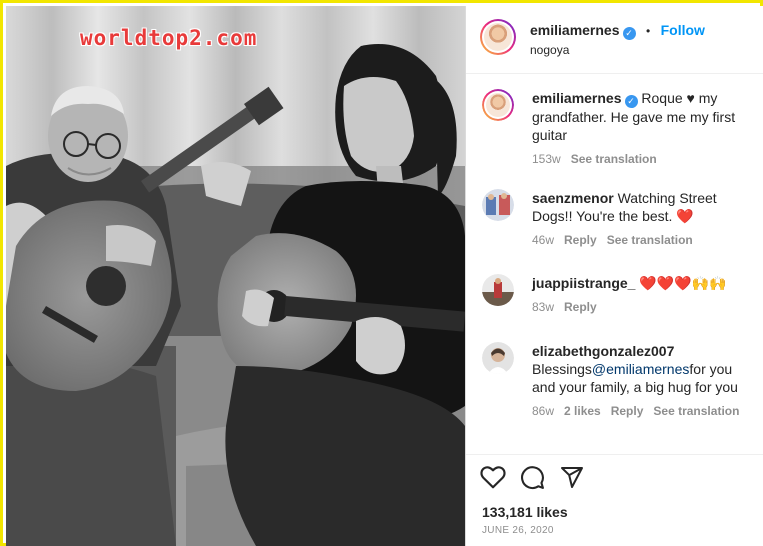 The image size is (763, 546). What do you see at coordinates (614, 472) in the screenshot?
I see `action-bar` at bounding box center [614, 472].